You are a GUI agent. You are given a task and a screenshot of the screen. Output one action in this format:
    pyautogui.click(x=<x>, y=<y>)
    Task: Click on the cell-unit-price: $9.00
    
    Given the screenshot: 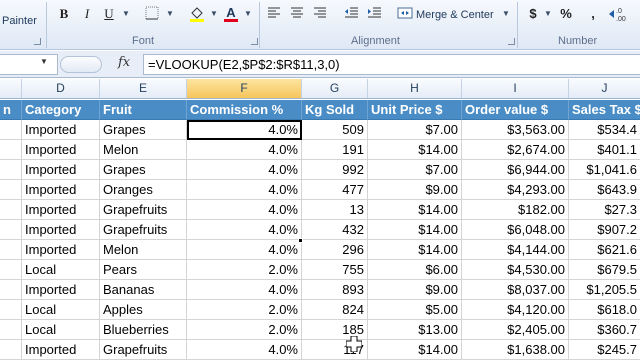 What is the action you would take?
    pyautogui.click(x=415, y=190)
    